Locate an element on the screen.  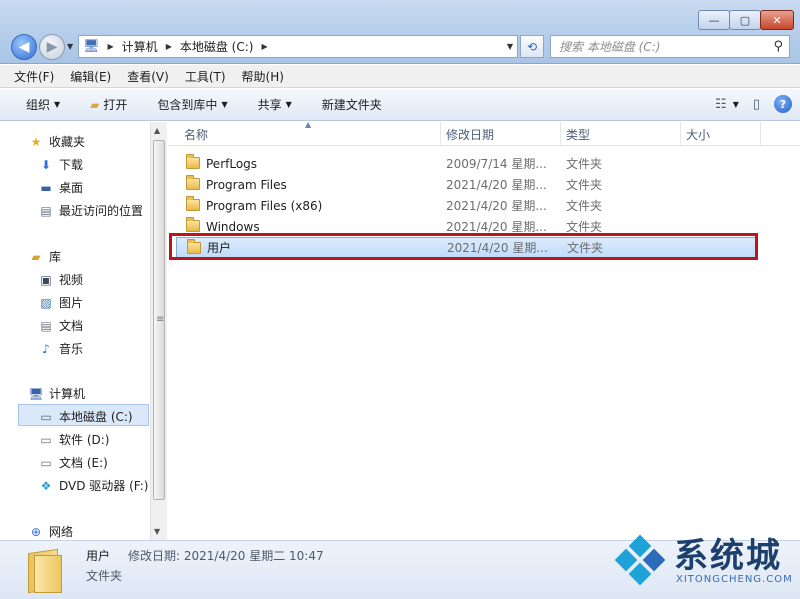
open-label: 打开 is located at coordinates (115, 105).